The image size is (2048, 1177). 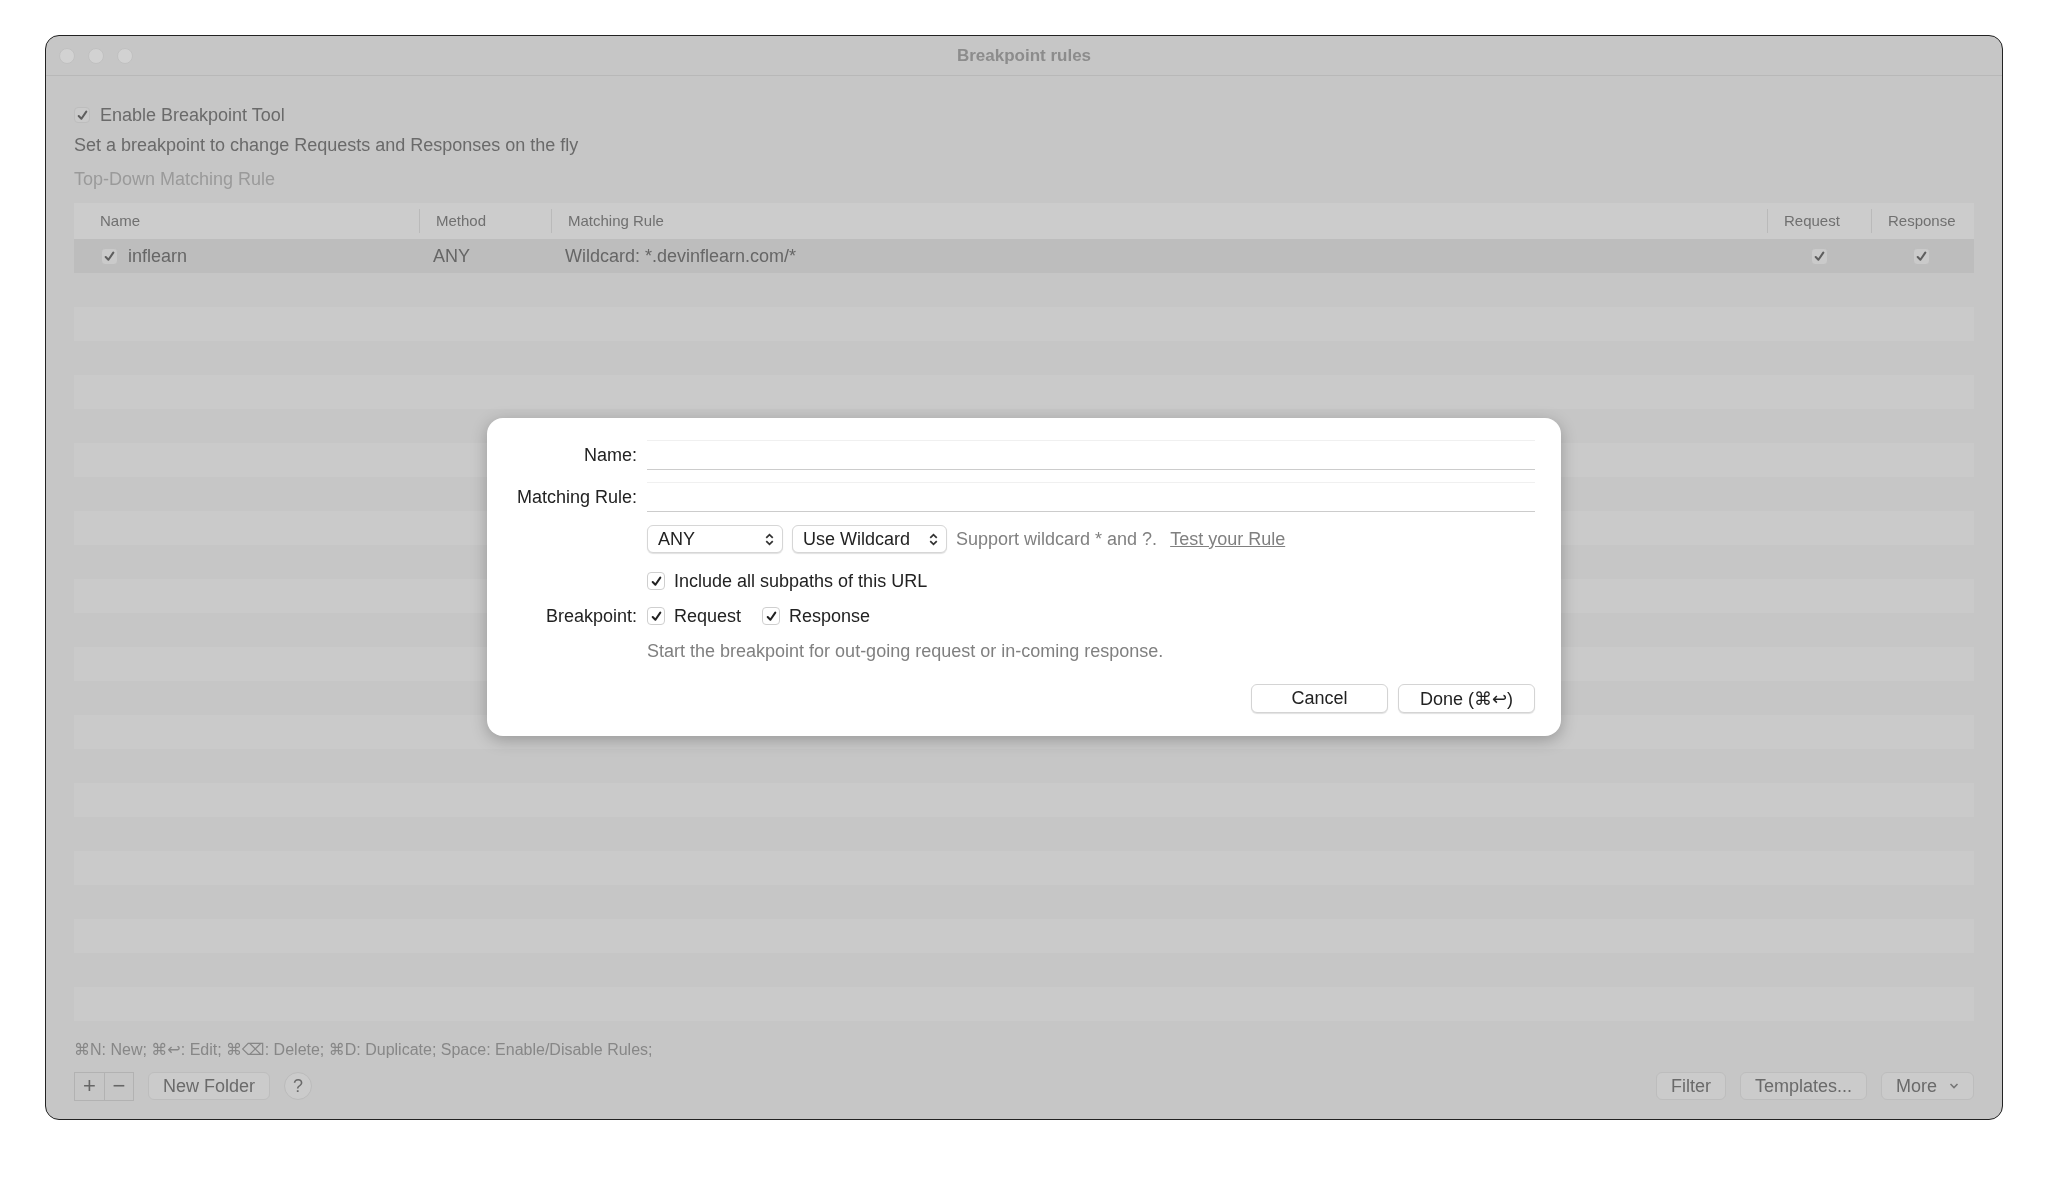 What do you see at coordinates (681, 256) in the screenshot?
I see `table-cell: Wildcard: *.devinflearn.com/*` at bounding box center [681, 256].